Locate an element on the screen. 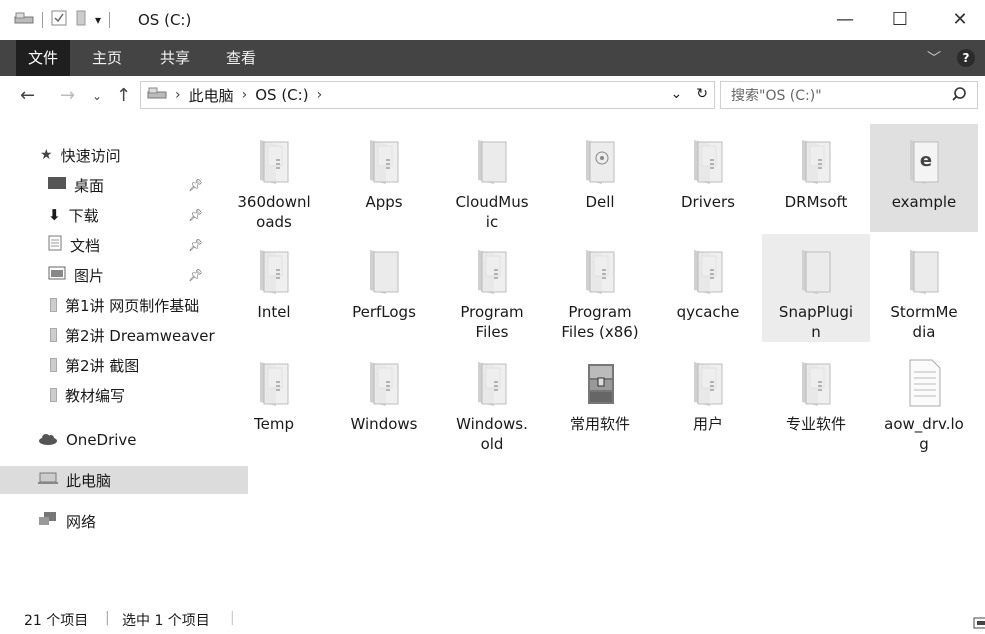  desktop-icon is located at coordinates (57, 185).